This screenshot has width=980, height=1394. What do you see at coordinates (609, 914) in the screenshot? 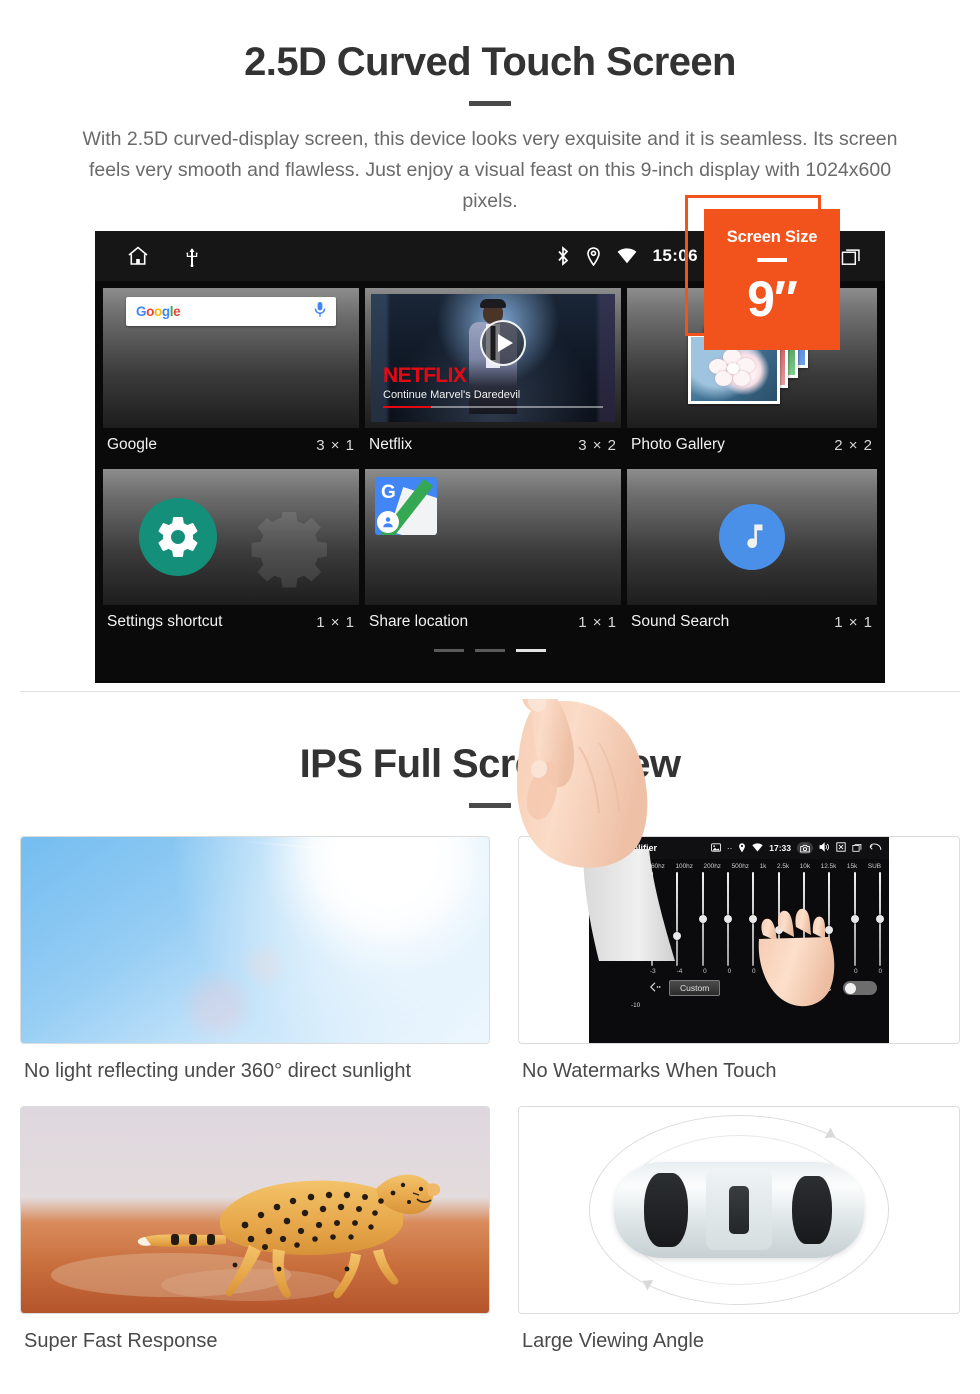
I see `fader-volume-icon` at bounding box center [609, 914].